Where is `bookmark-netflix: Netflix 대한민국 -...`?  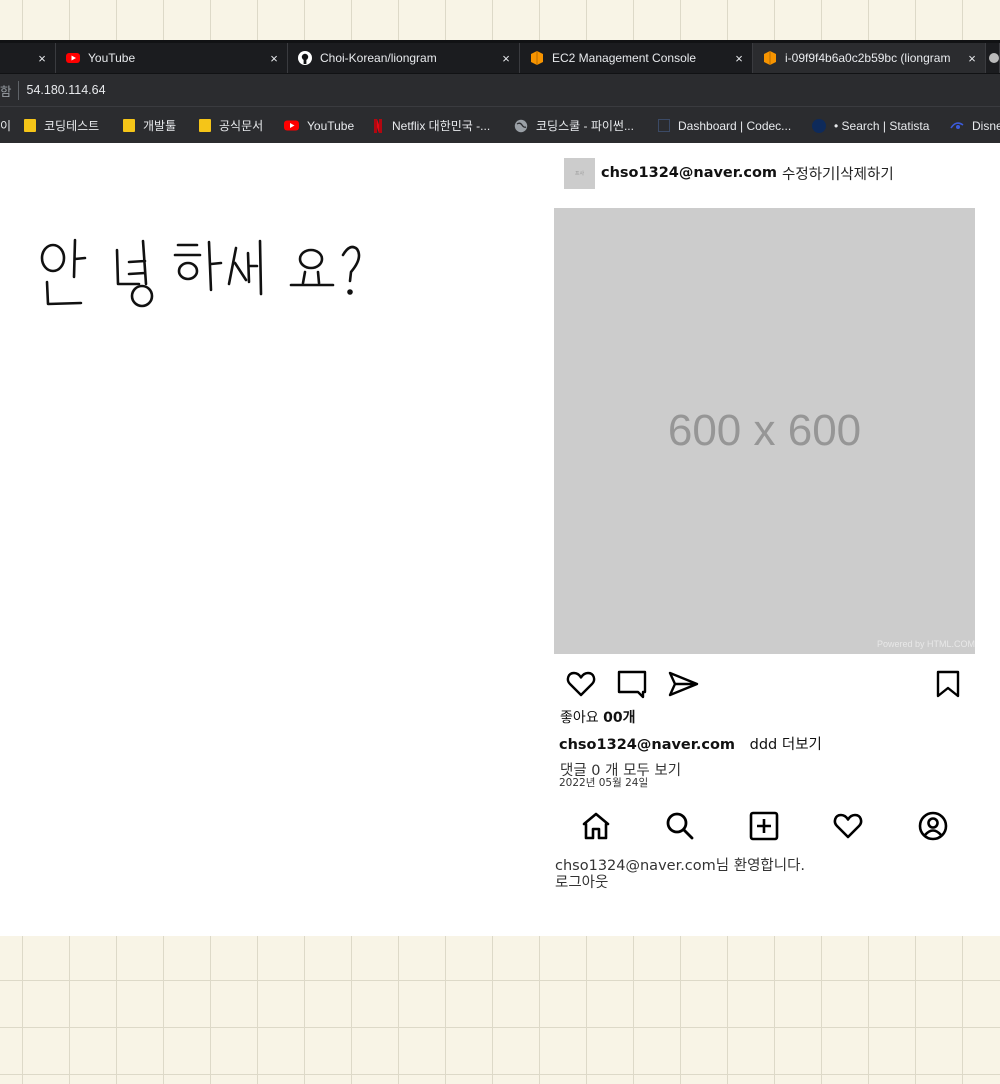 bookmark-netflix: Netflix 대한민국 -... is located at coordinates (431, 125).